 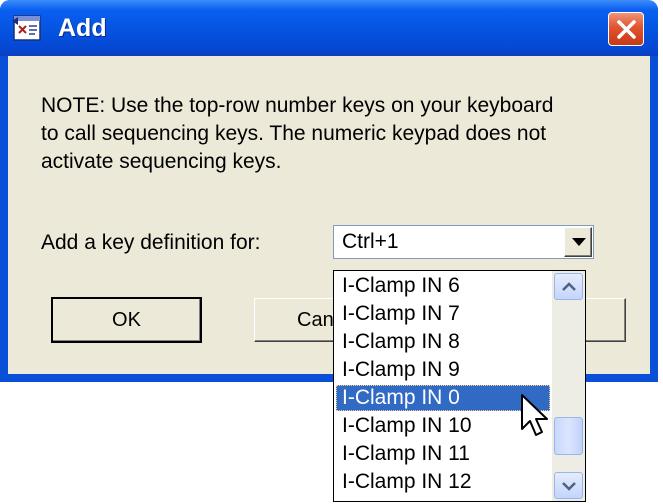 What do you see at coordinates (370, 241) in the screenshot?
I see `key-definition-value: Ctrl+1` at bounding box center [370, 241].